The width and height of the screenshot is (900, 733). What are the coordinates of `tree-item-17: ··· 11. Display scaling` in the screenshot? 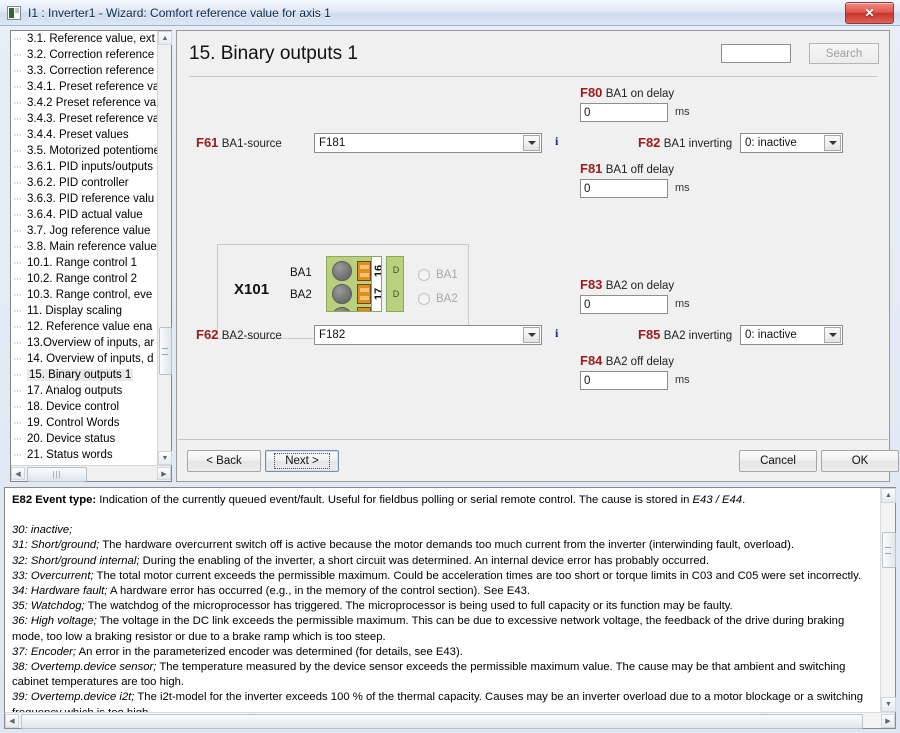 It's located at (84, 311).